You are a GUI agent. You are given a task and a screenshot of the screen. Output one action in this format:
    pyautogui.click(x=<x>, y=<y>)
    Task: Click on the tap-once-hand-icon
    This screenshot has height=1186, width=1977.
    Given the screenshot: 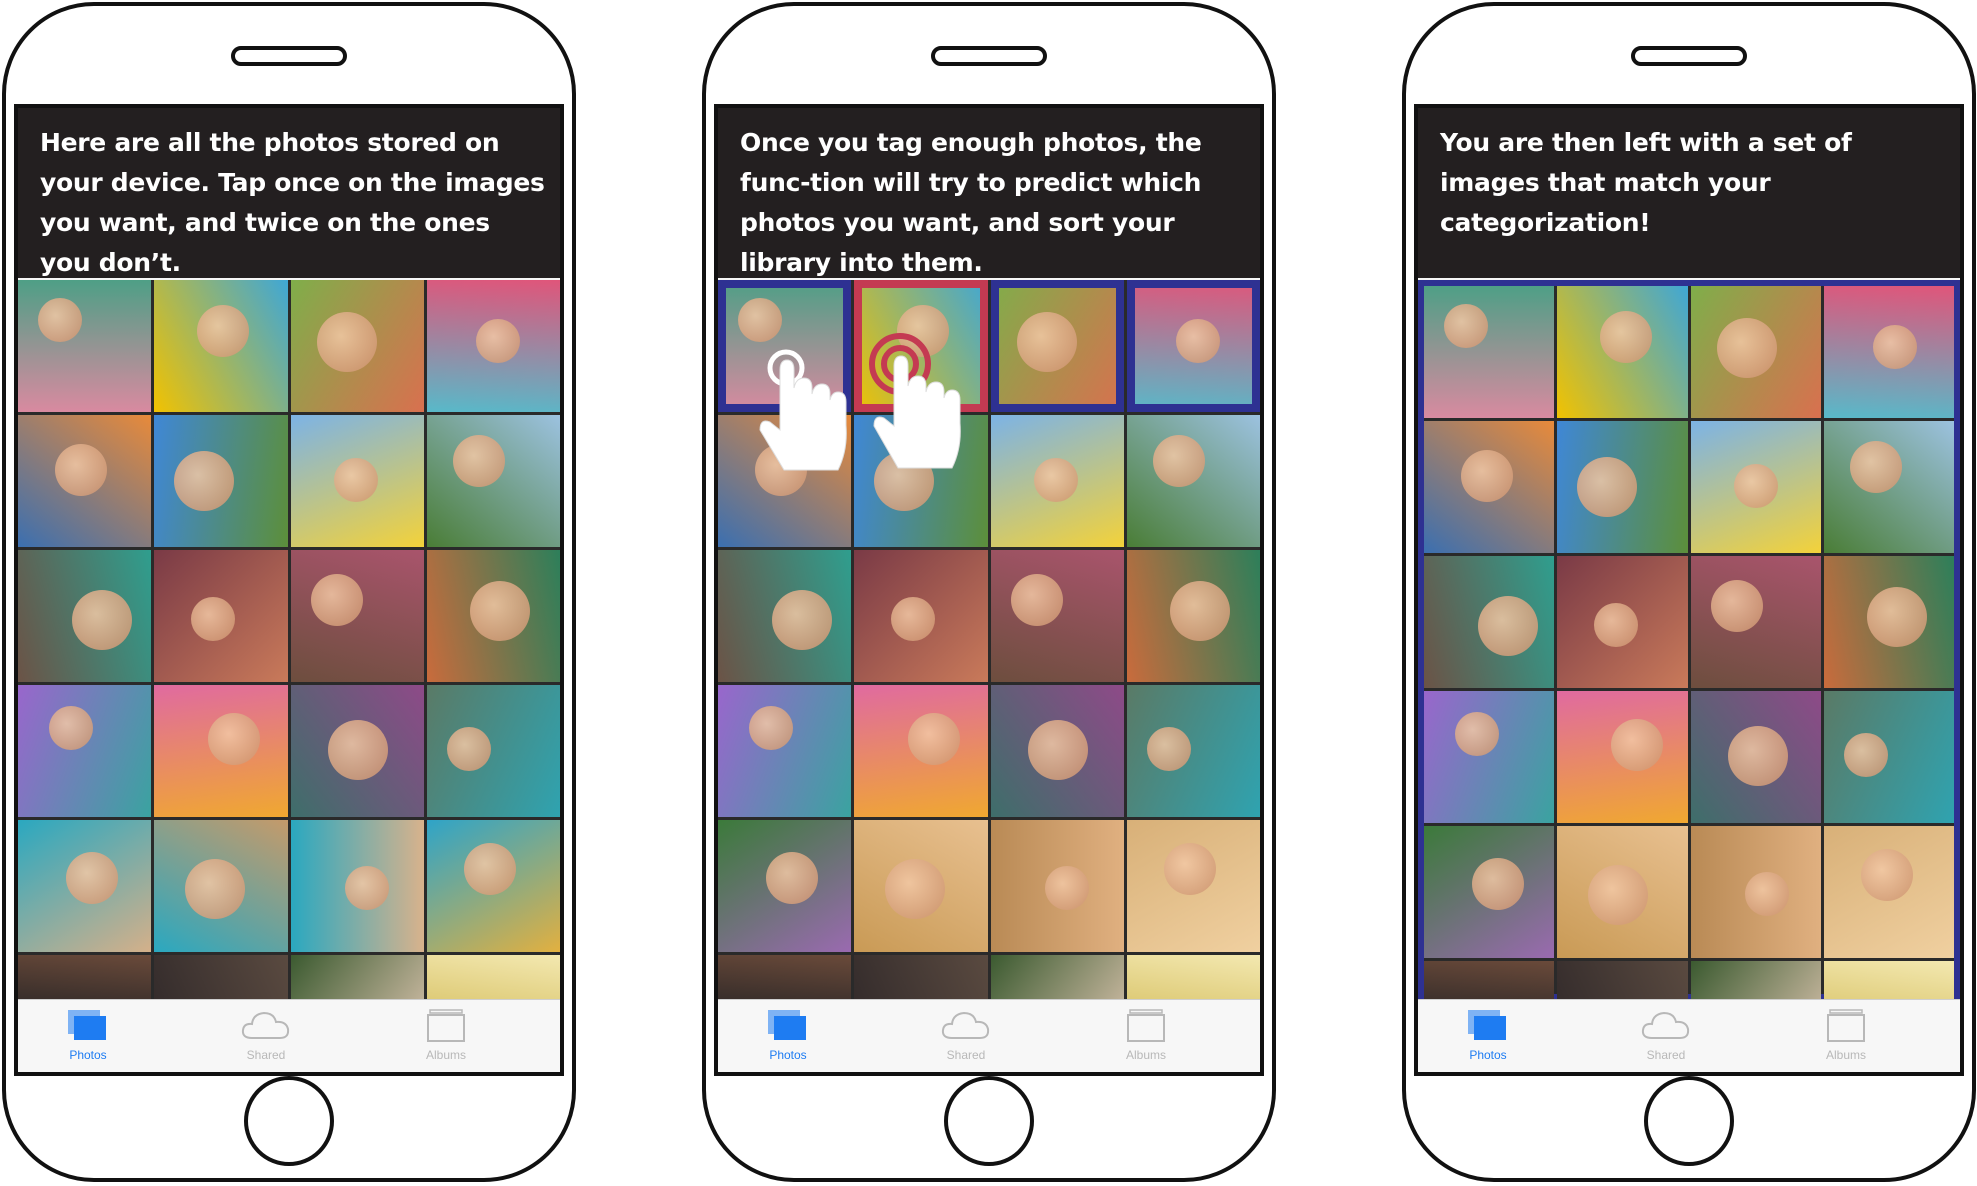 What is the action you would take?
    pyautogui.click(x=803, y=410)
    